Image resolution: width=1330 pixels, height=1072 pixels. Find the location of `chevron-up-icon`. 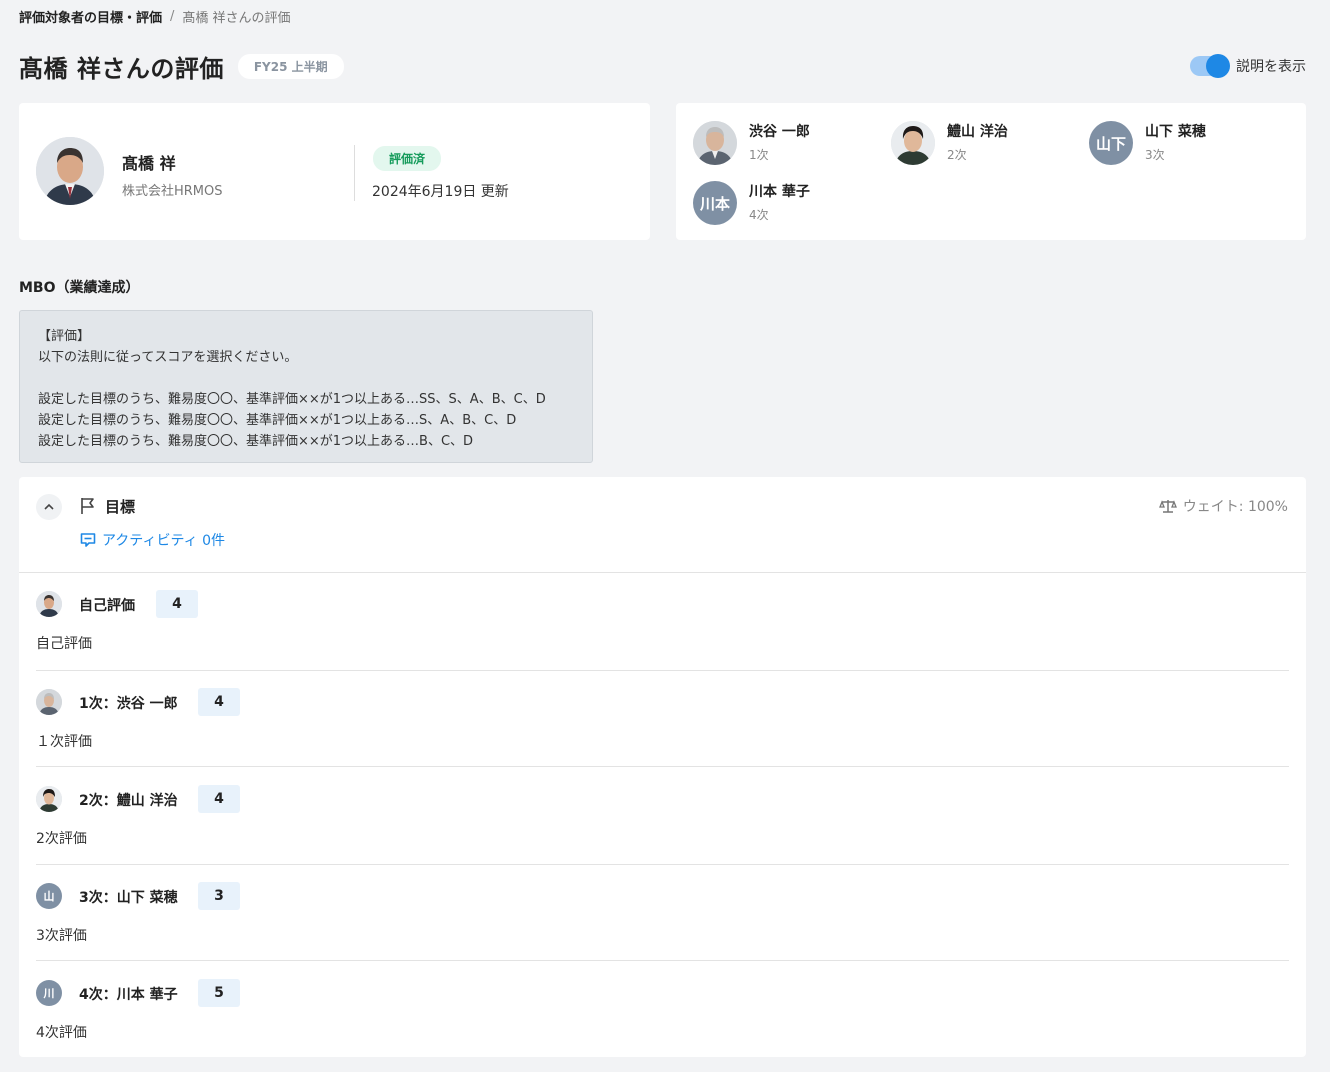

chevron-up-icon is located at coordinates (49, 506).